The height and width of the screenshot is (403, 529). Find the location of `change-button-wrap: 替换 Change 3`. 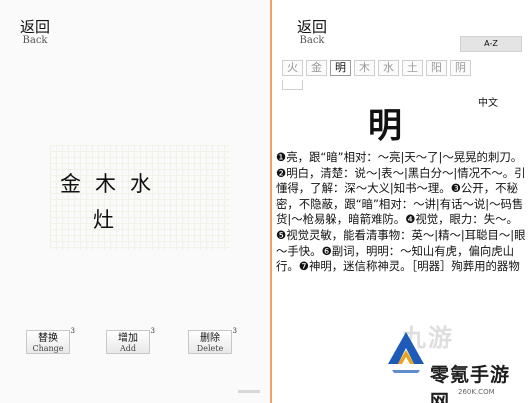

change-button-wrap: 替换 Change 3 is located at coordinates (50, 341).